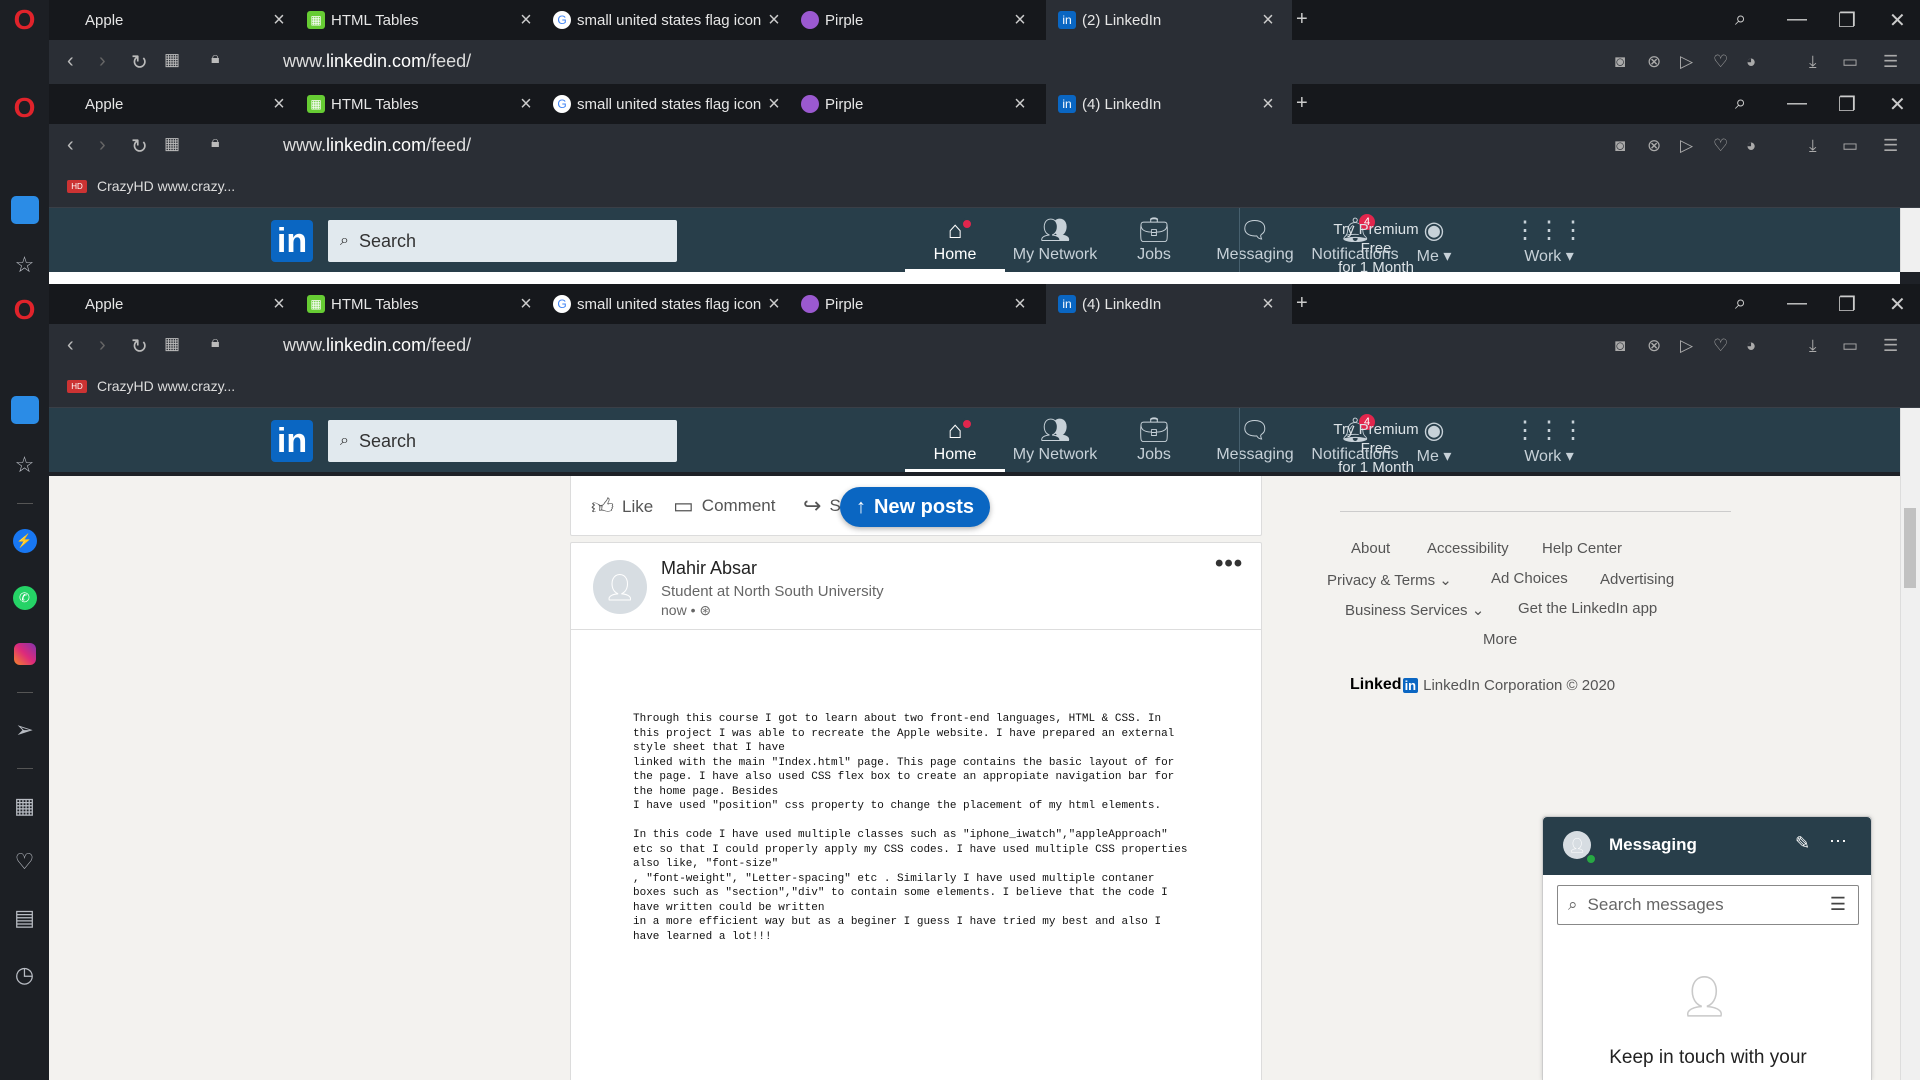 The width and height of the screenshot is (1920, 1080). What do you see at coordinates (1376, 448) in the screenshot?
I see `premium-link: Try Premium Free for 1 Month` at bounding box center [1376, 448].